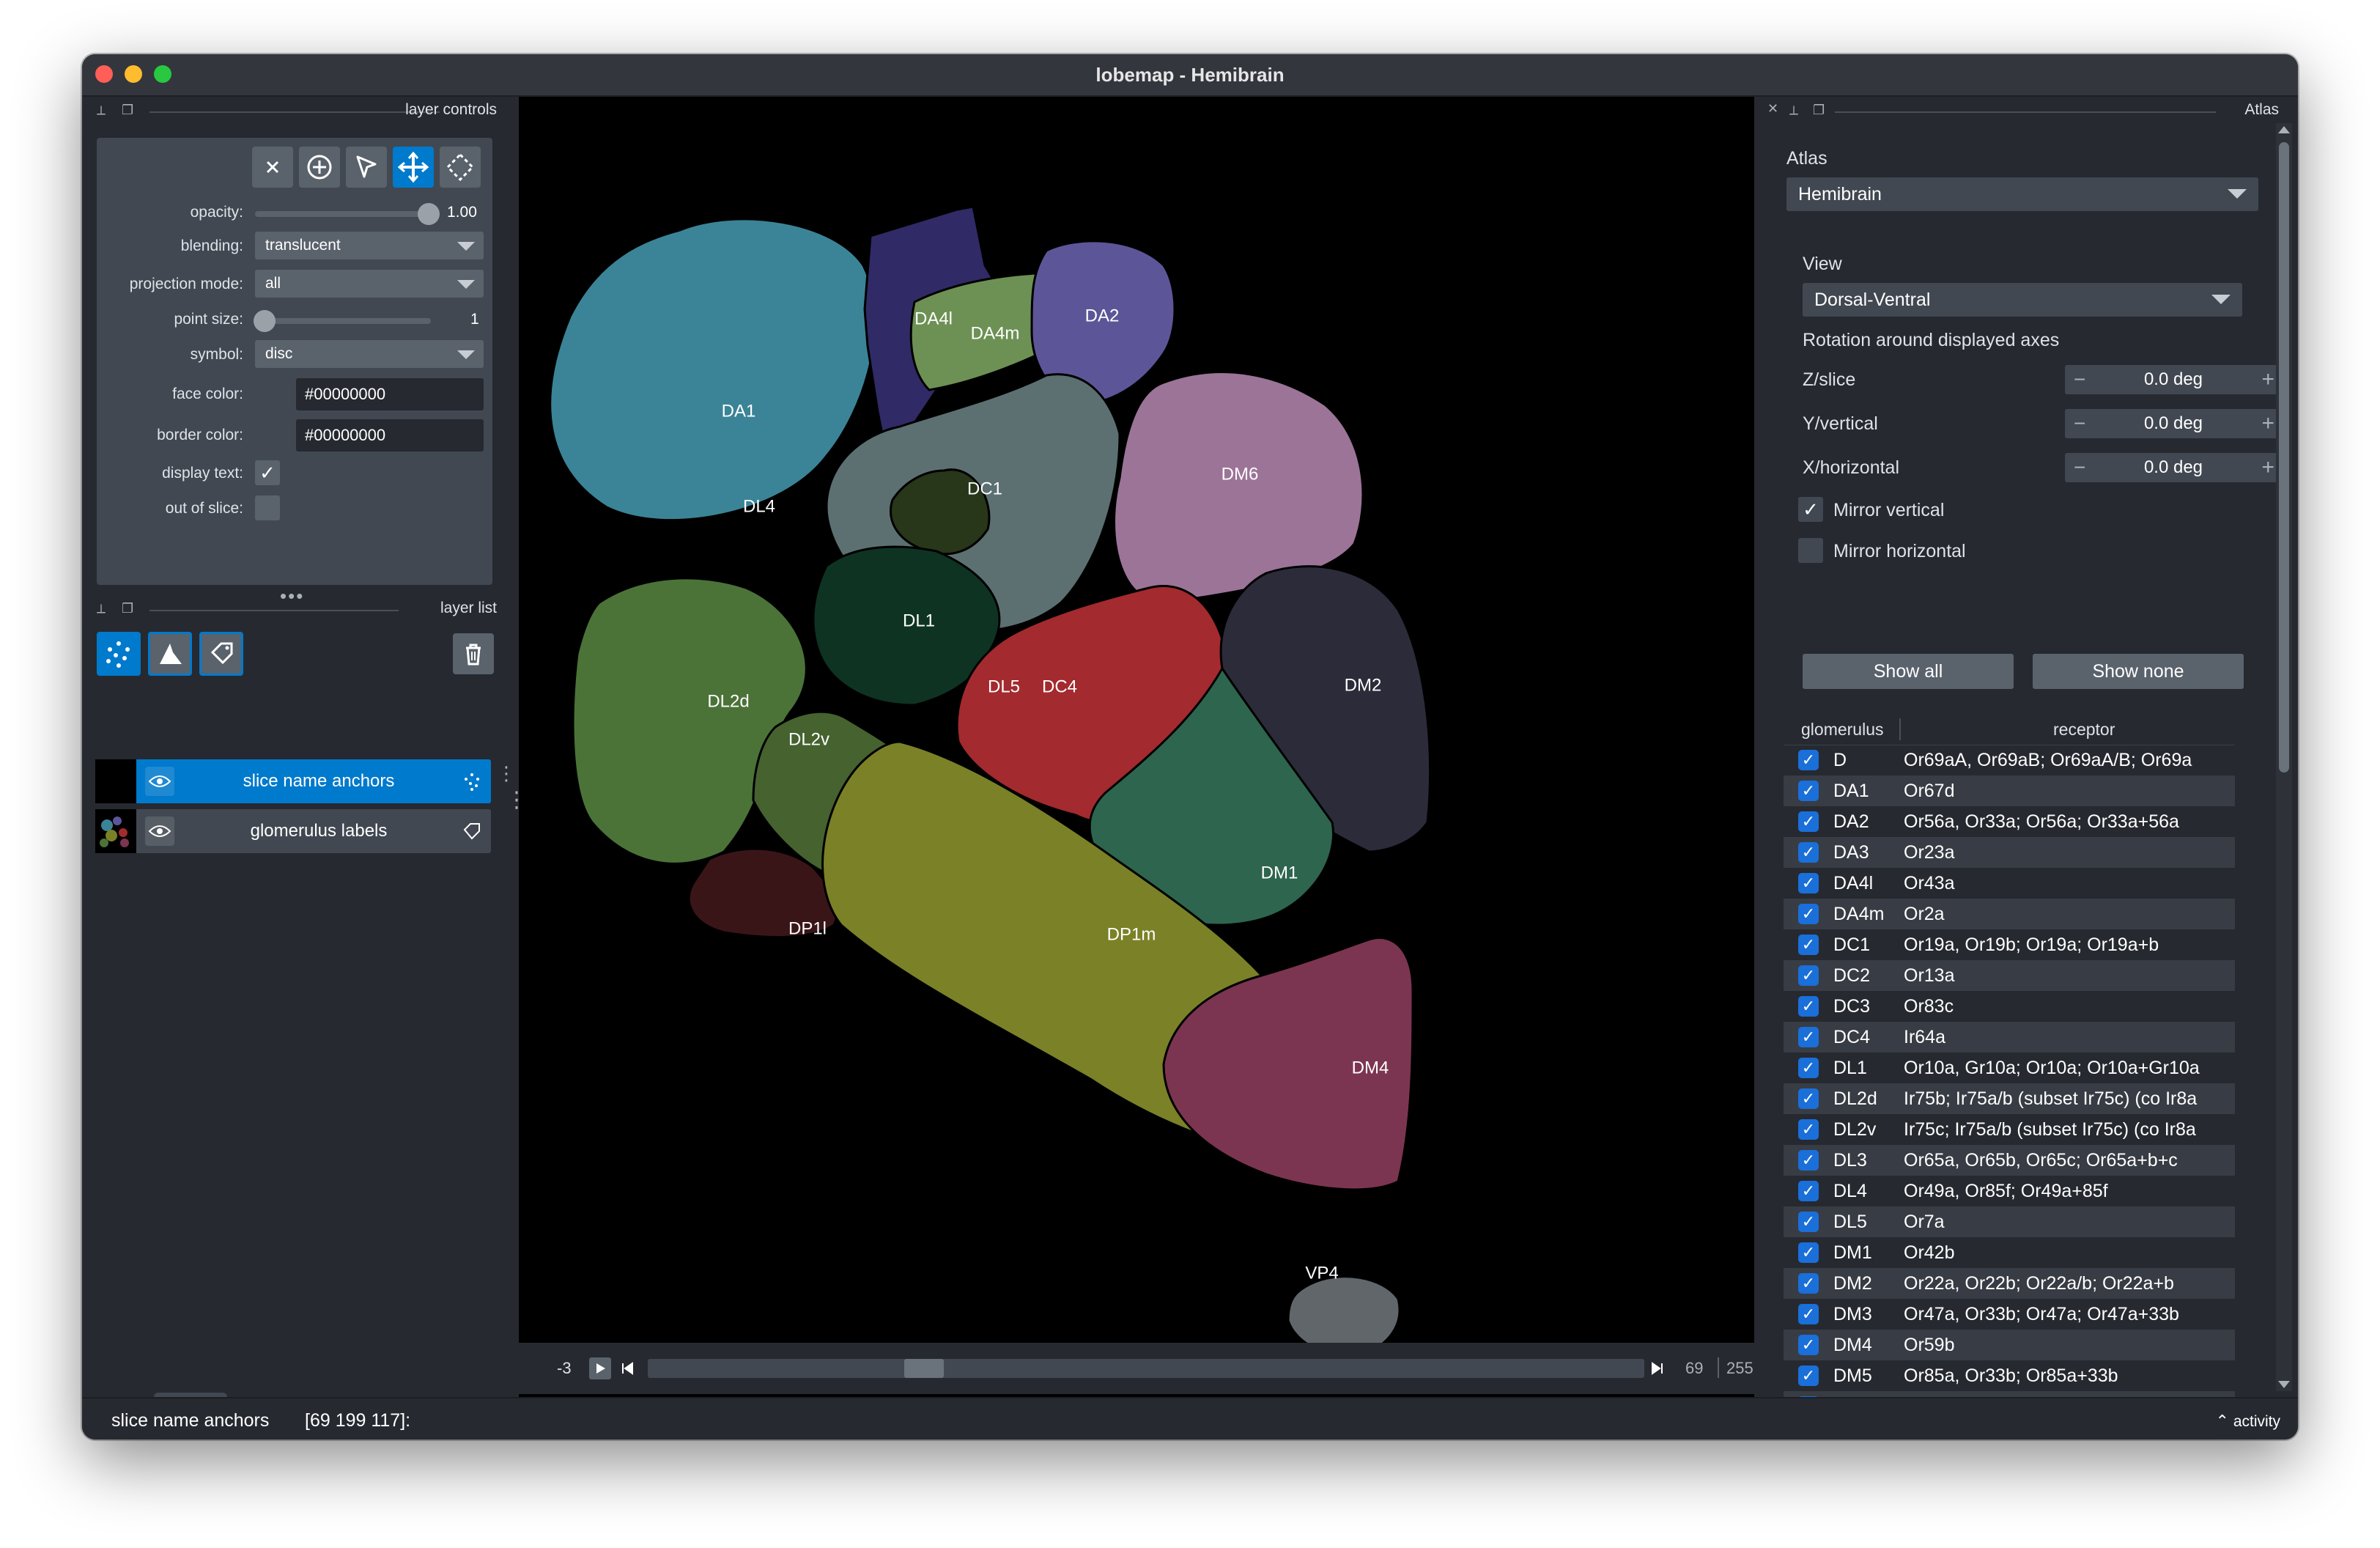 The image size is (2380, 1548). I want to click on table-row: ✓ DA3 Or23a, so click(2009, 852).